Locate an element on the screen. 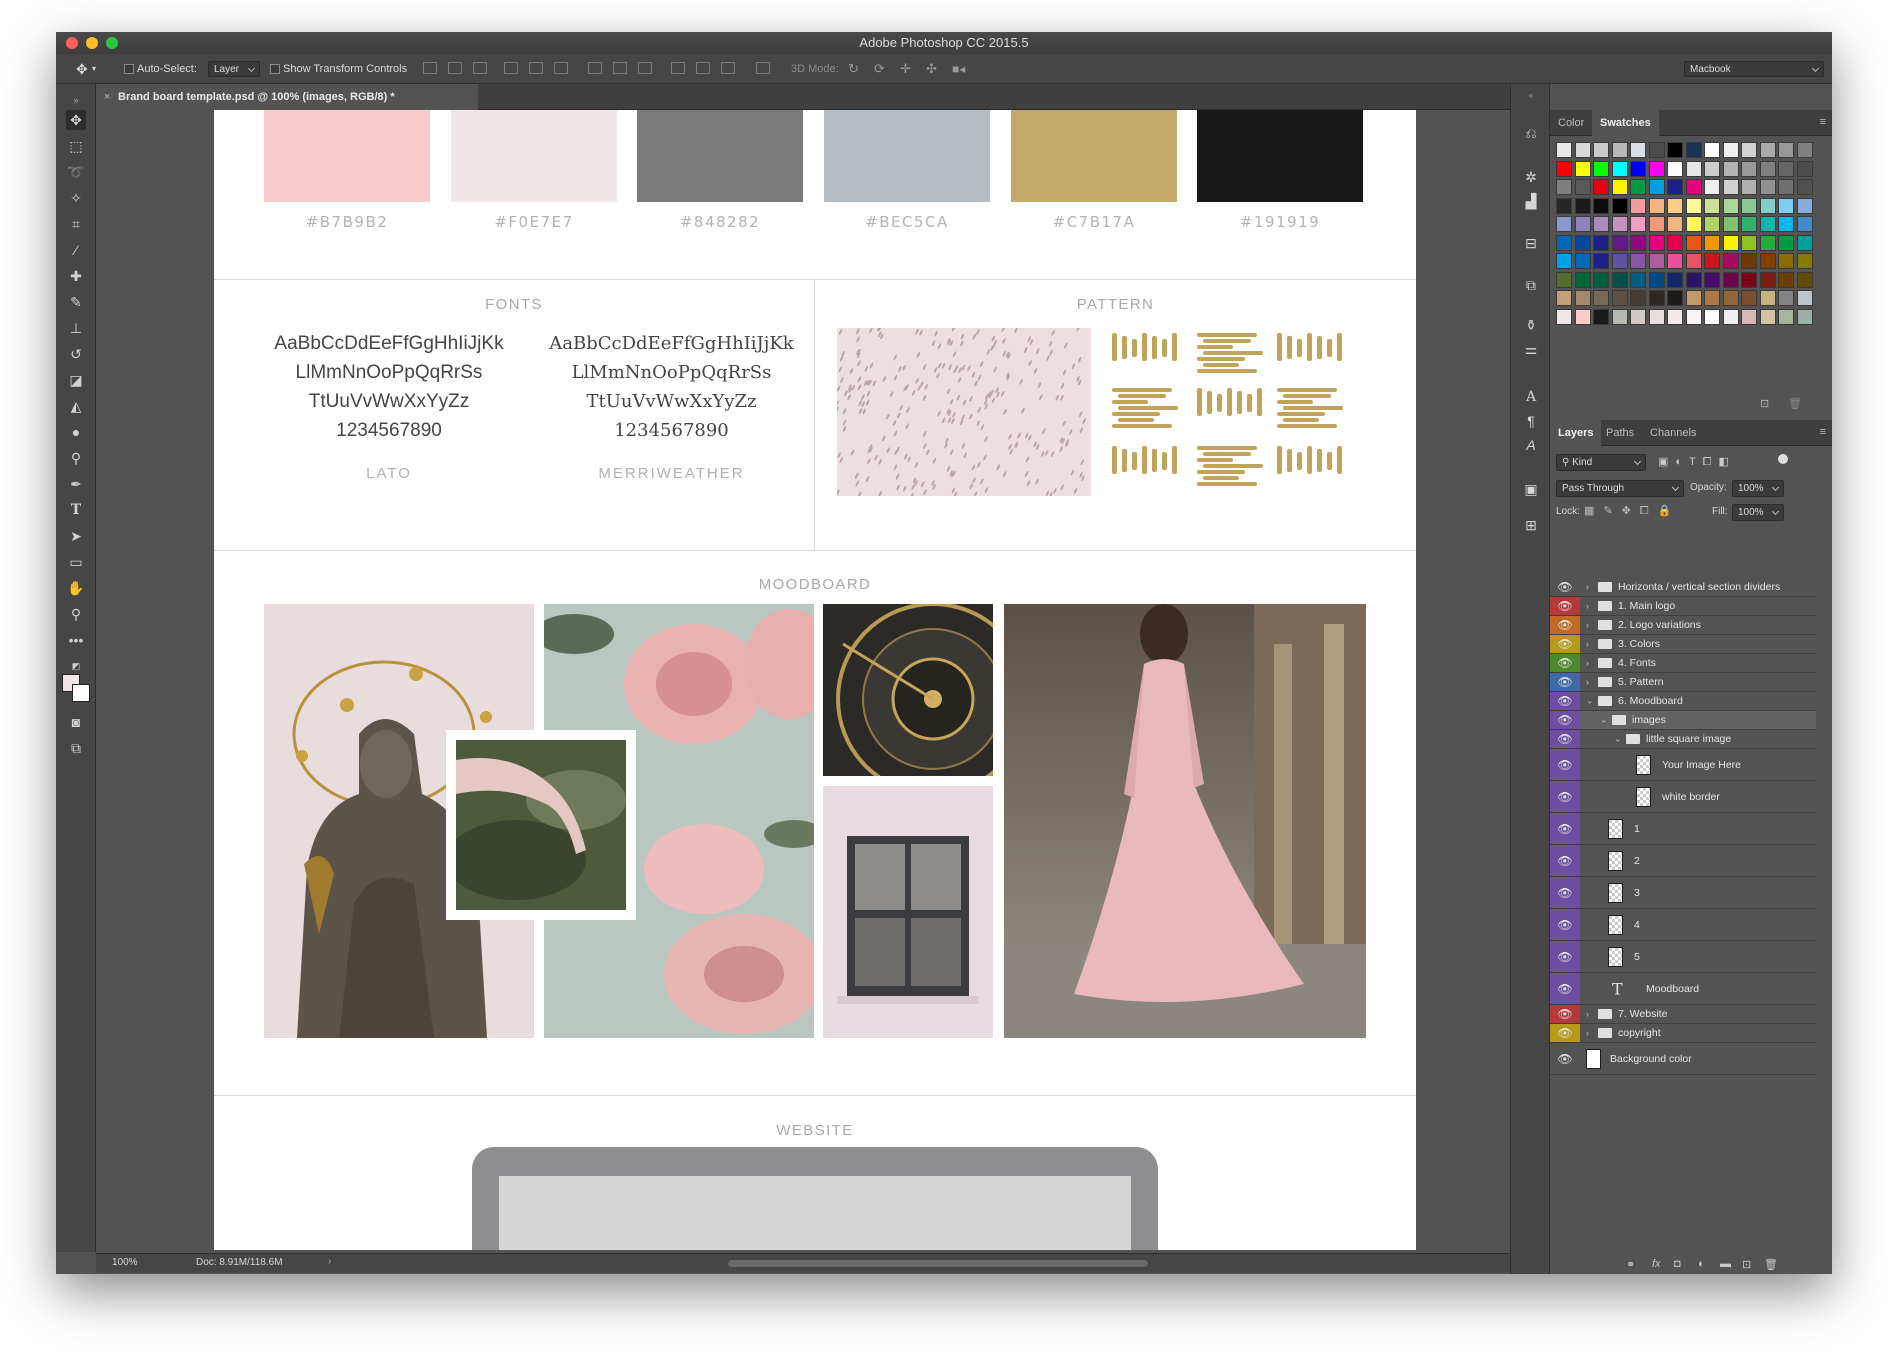 The width and height of the screenshot is (1888, 1354). minimize-window-button is located at coordinates (92, 43).